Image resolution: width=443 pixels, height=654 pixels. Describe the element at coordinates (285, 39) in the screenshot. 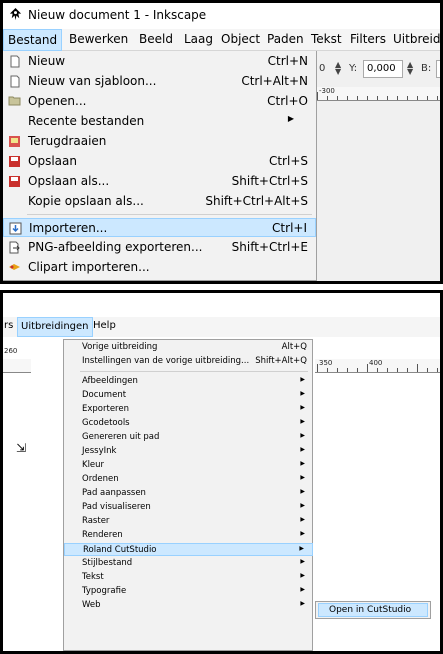

I see `menu-paden: Paden` at that location.